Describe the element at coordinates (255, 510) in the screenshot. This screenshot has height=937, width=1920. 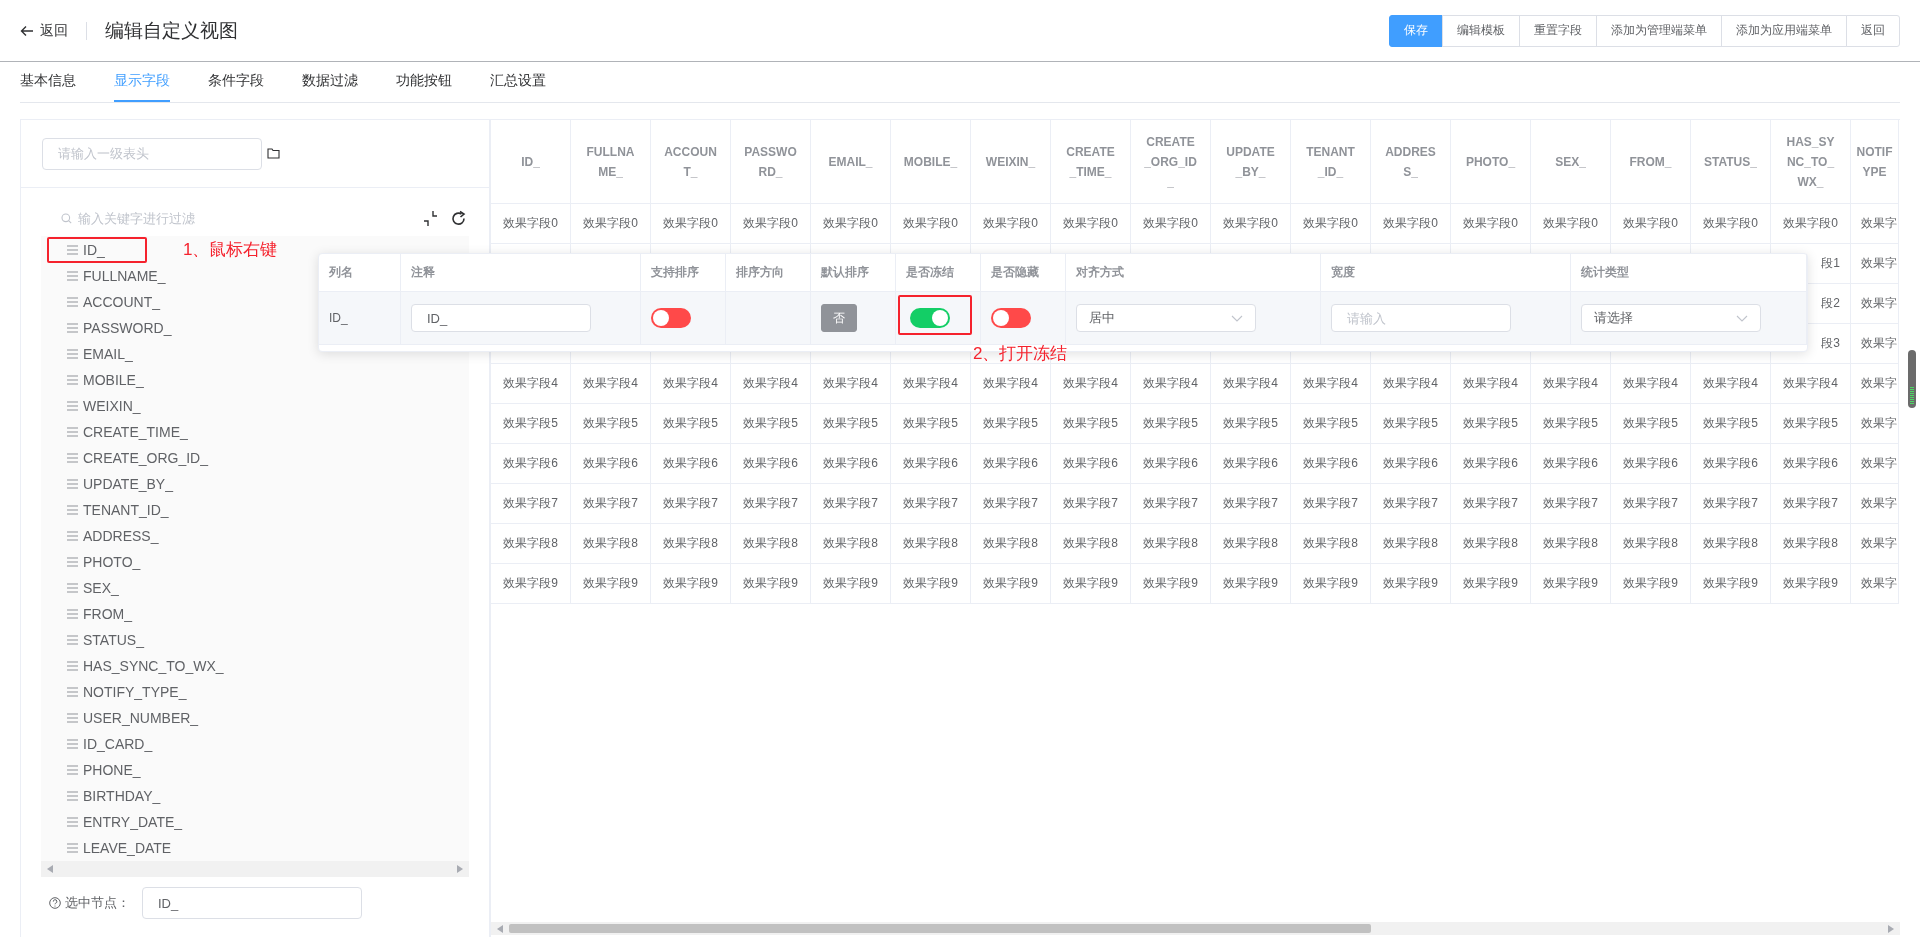
I see `tree-item: TENANT_ID_` at that location.